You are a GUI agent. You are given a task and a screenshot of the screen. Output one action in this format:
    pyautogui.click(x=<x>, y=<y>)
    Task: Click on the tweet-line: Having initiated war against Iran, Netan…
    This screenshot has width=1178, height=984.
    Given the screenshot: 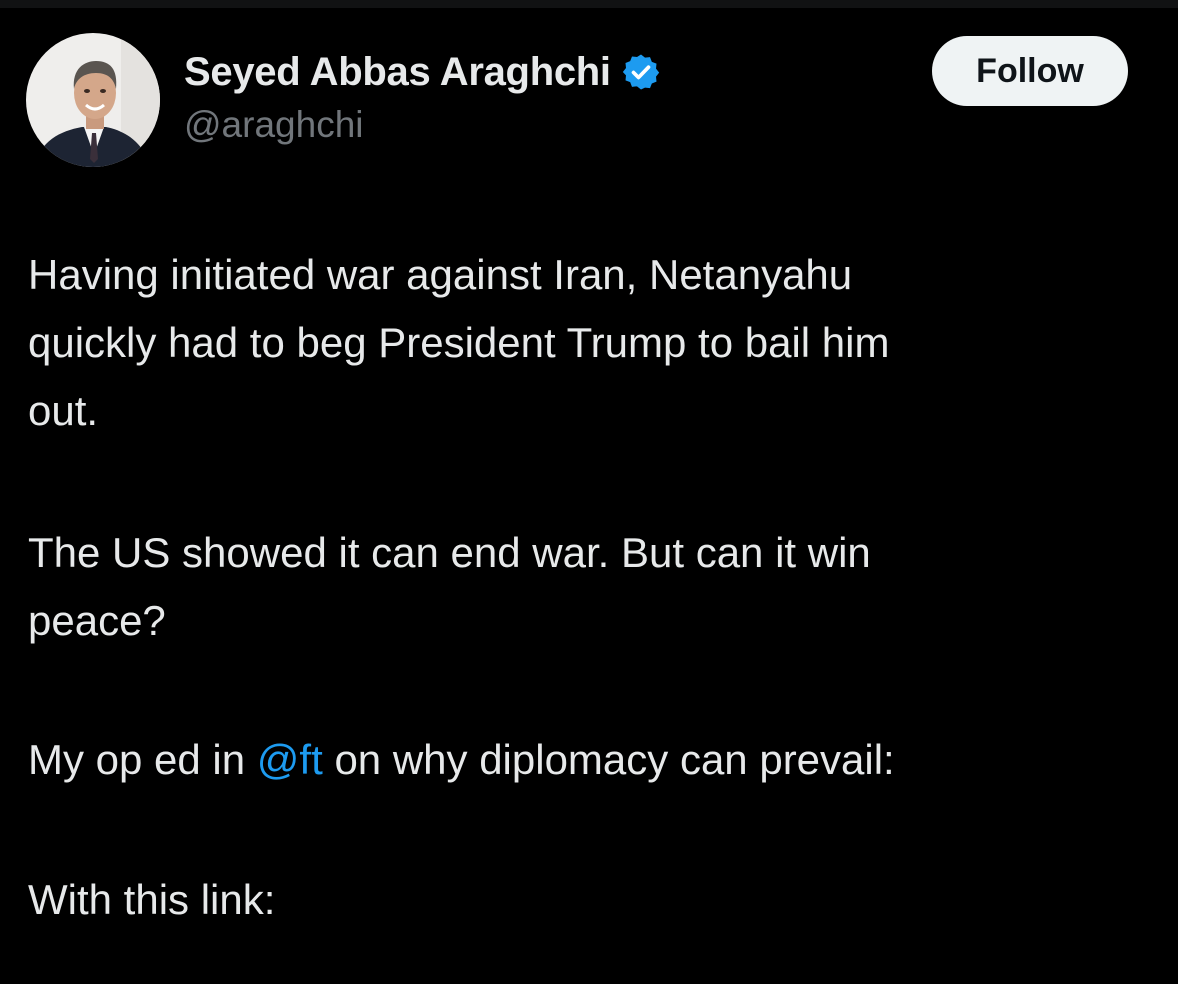 What is the action you would take?
    pyautogui.click(x=440, y=274)
    